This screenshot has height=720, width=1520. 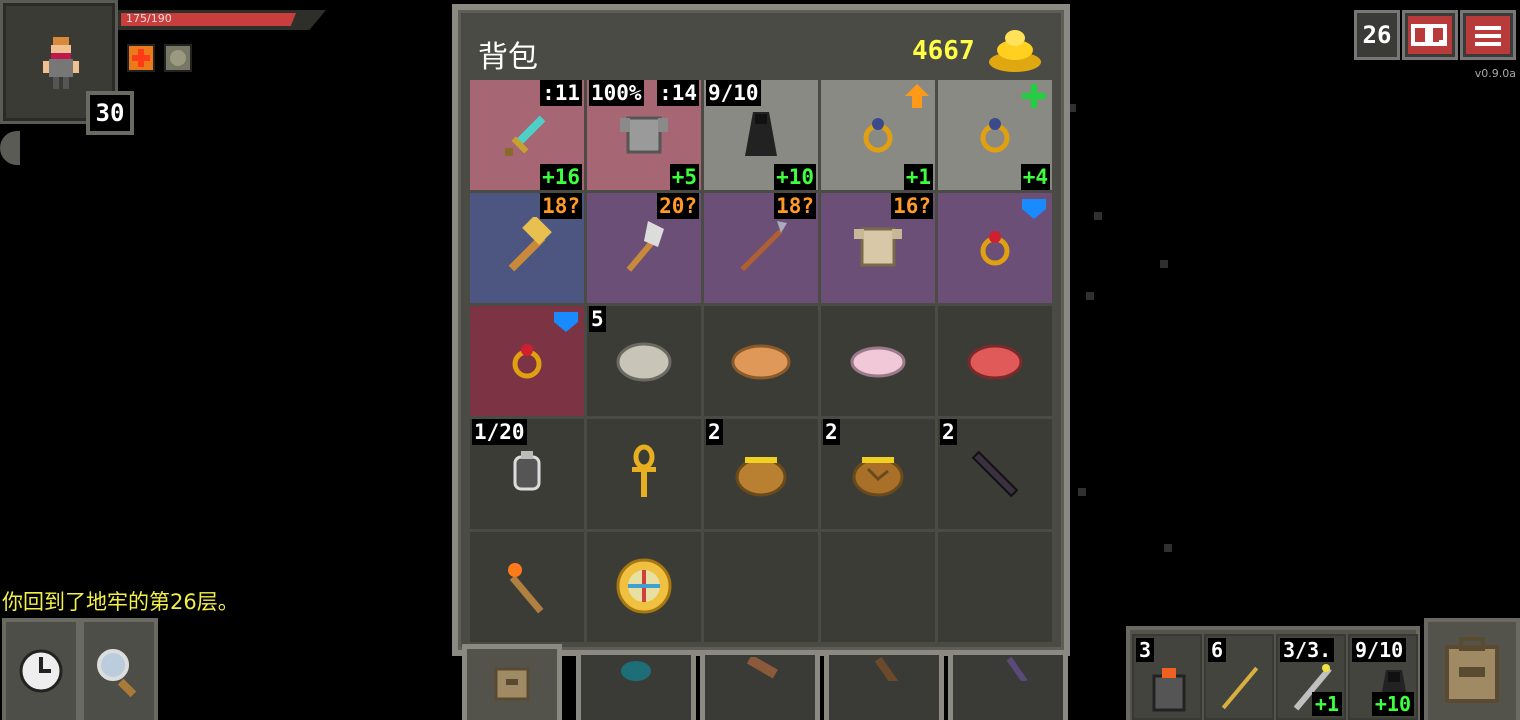 I want to click on inventory-slot-dew-vial: 1/20, so click(x=527, y=474).